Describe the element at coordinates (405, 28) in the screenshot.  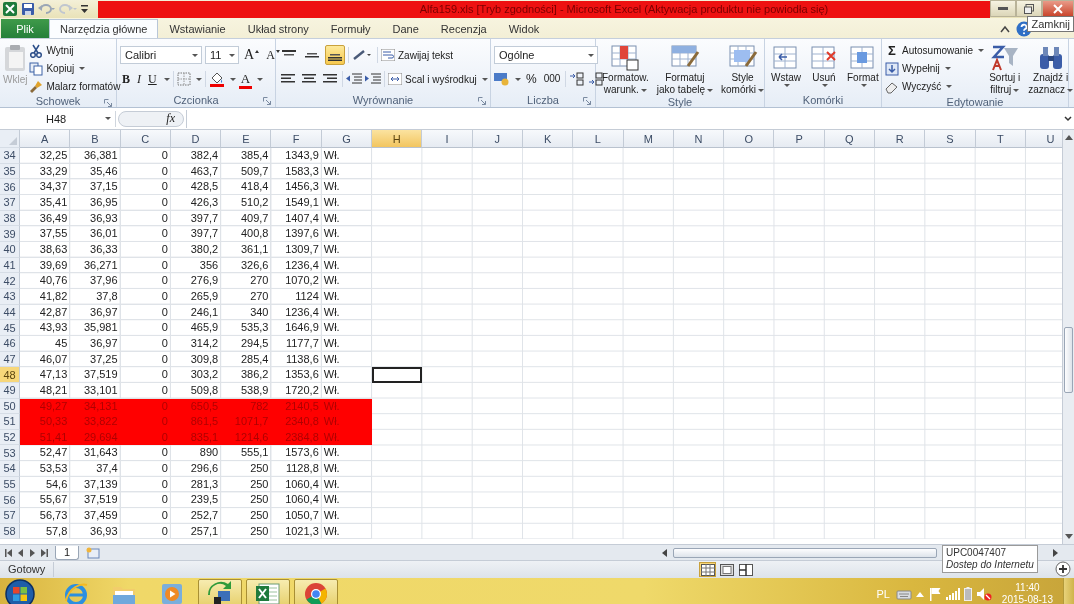
I see `ribbon-tab: Dane` at that location.